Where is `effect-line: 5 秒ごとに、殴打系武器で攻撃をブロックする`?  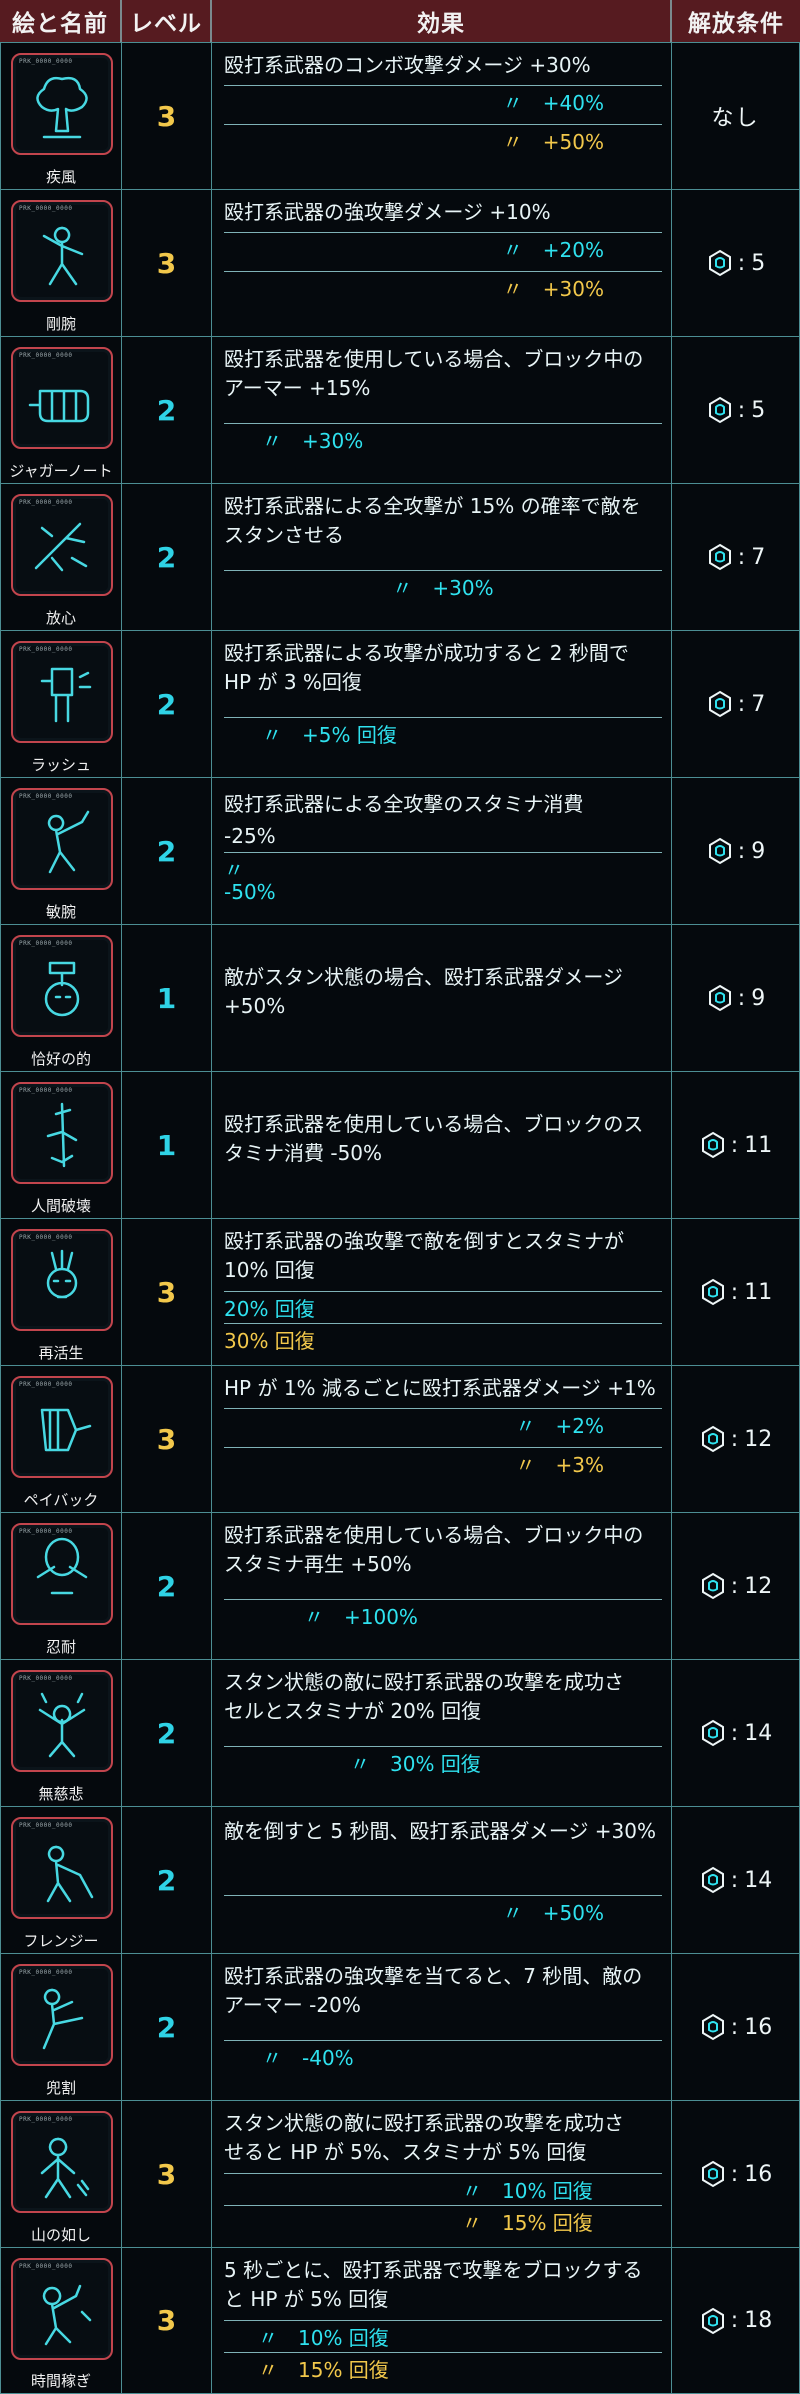
effect-line: 5 秒ごとに、殴打系武器で攻撃をブロックする is located at coordinates (433, 2270).